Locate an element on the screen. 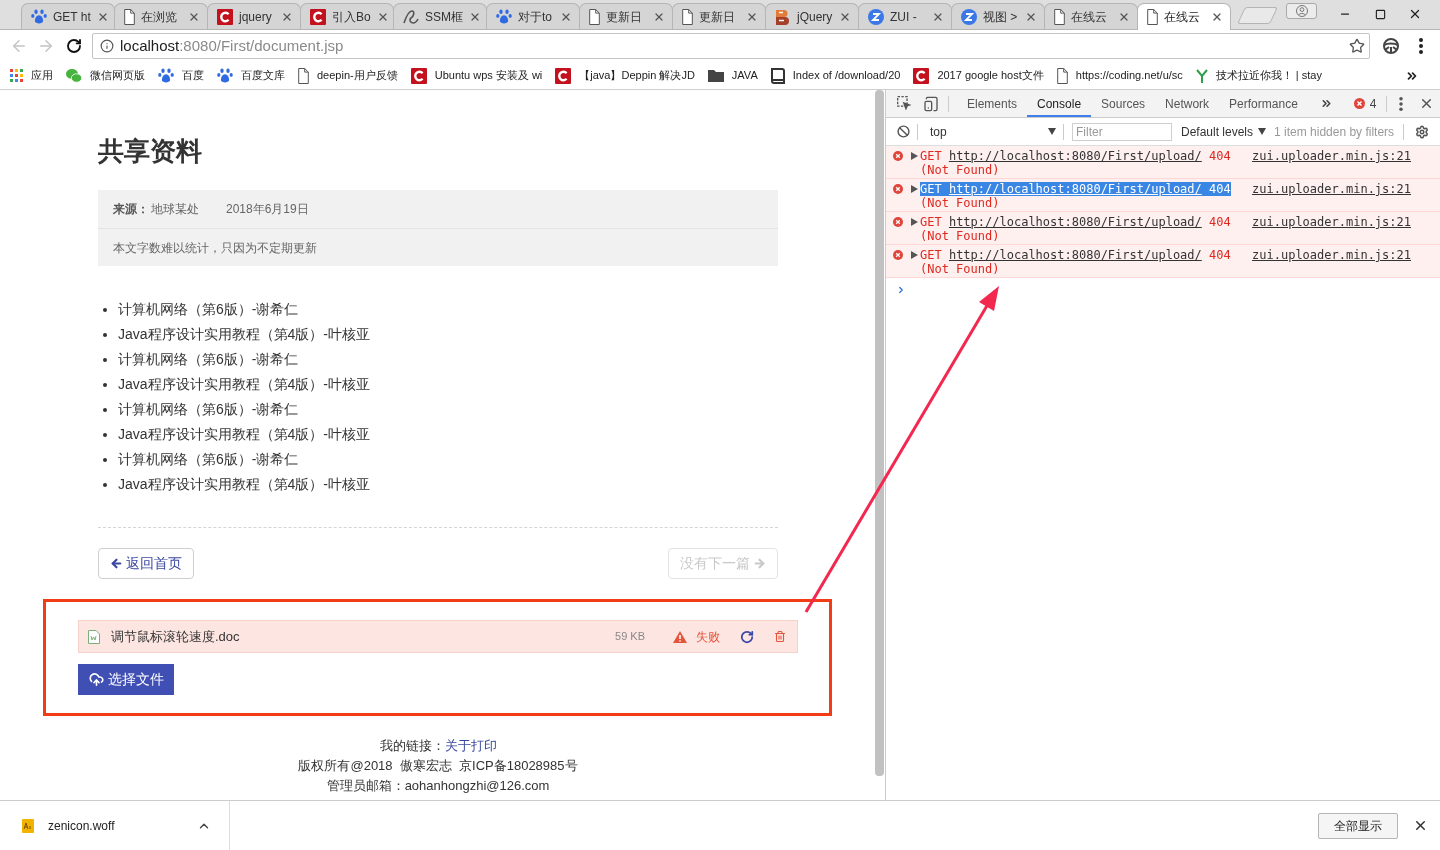 The width and height of the screenshot is (1440, 850). bookmark-star-icon is located at coordinates (1357, 46).